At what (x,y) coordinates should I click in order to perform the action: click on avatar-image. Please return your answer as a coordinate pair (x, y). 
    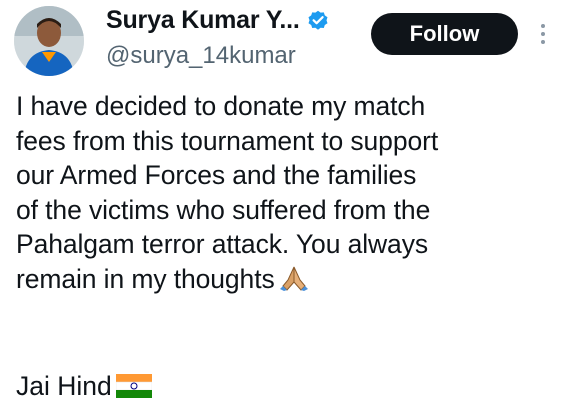
    Looking at the image, I should click on (49, 41).